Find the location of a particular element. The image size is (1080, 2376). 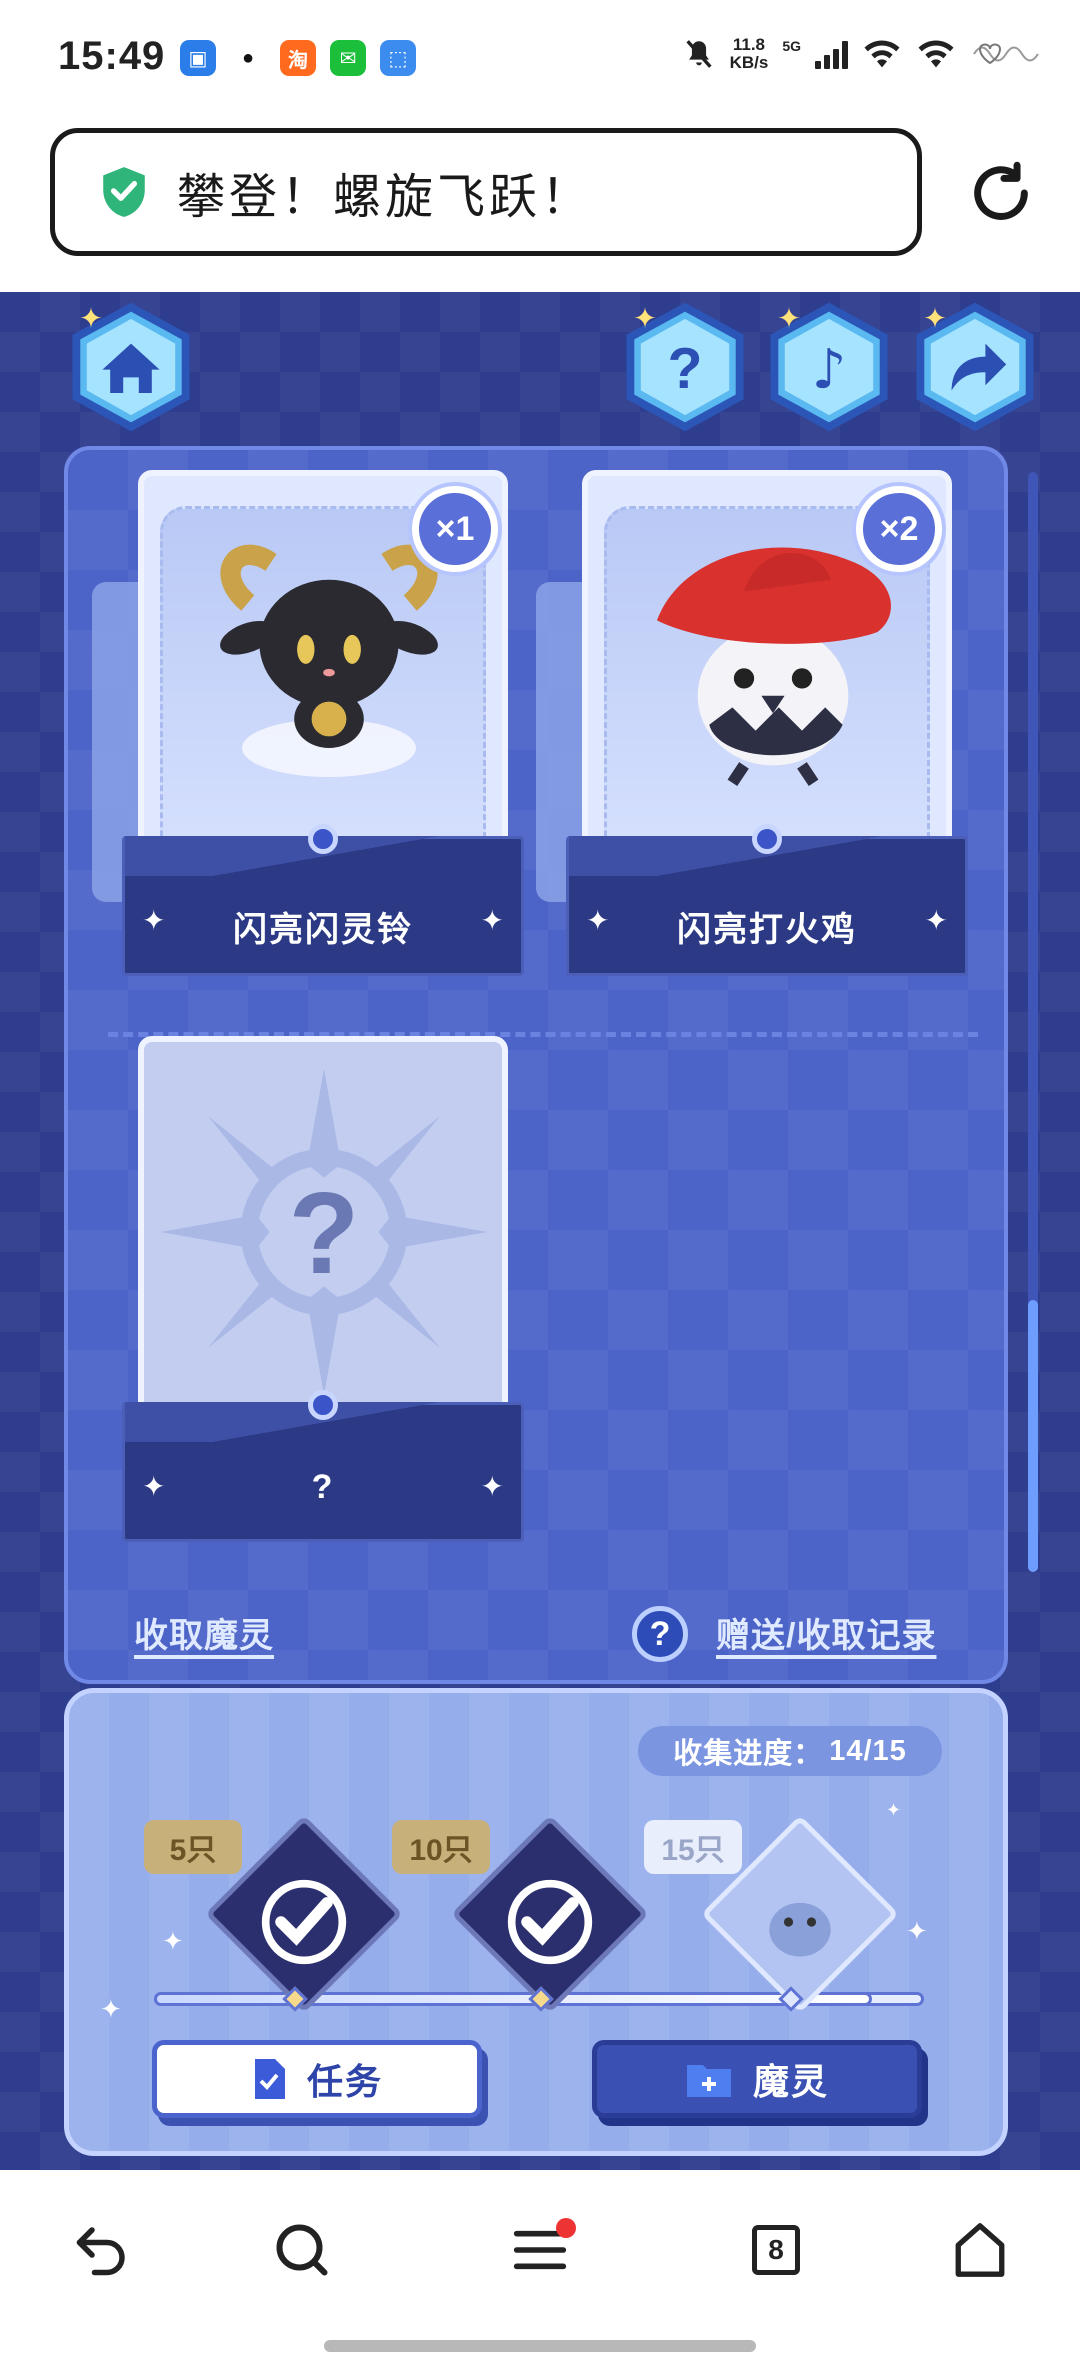

spirit-card-locked: ? ✦ ✦ ? is located at coordinates (324, 1296).